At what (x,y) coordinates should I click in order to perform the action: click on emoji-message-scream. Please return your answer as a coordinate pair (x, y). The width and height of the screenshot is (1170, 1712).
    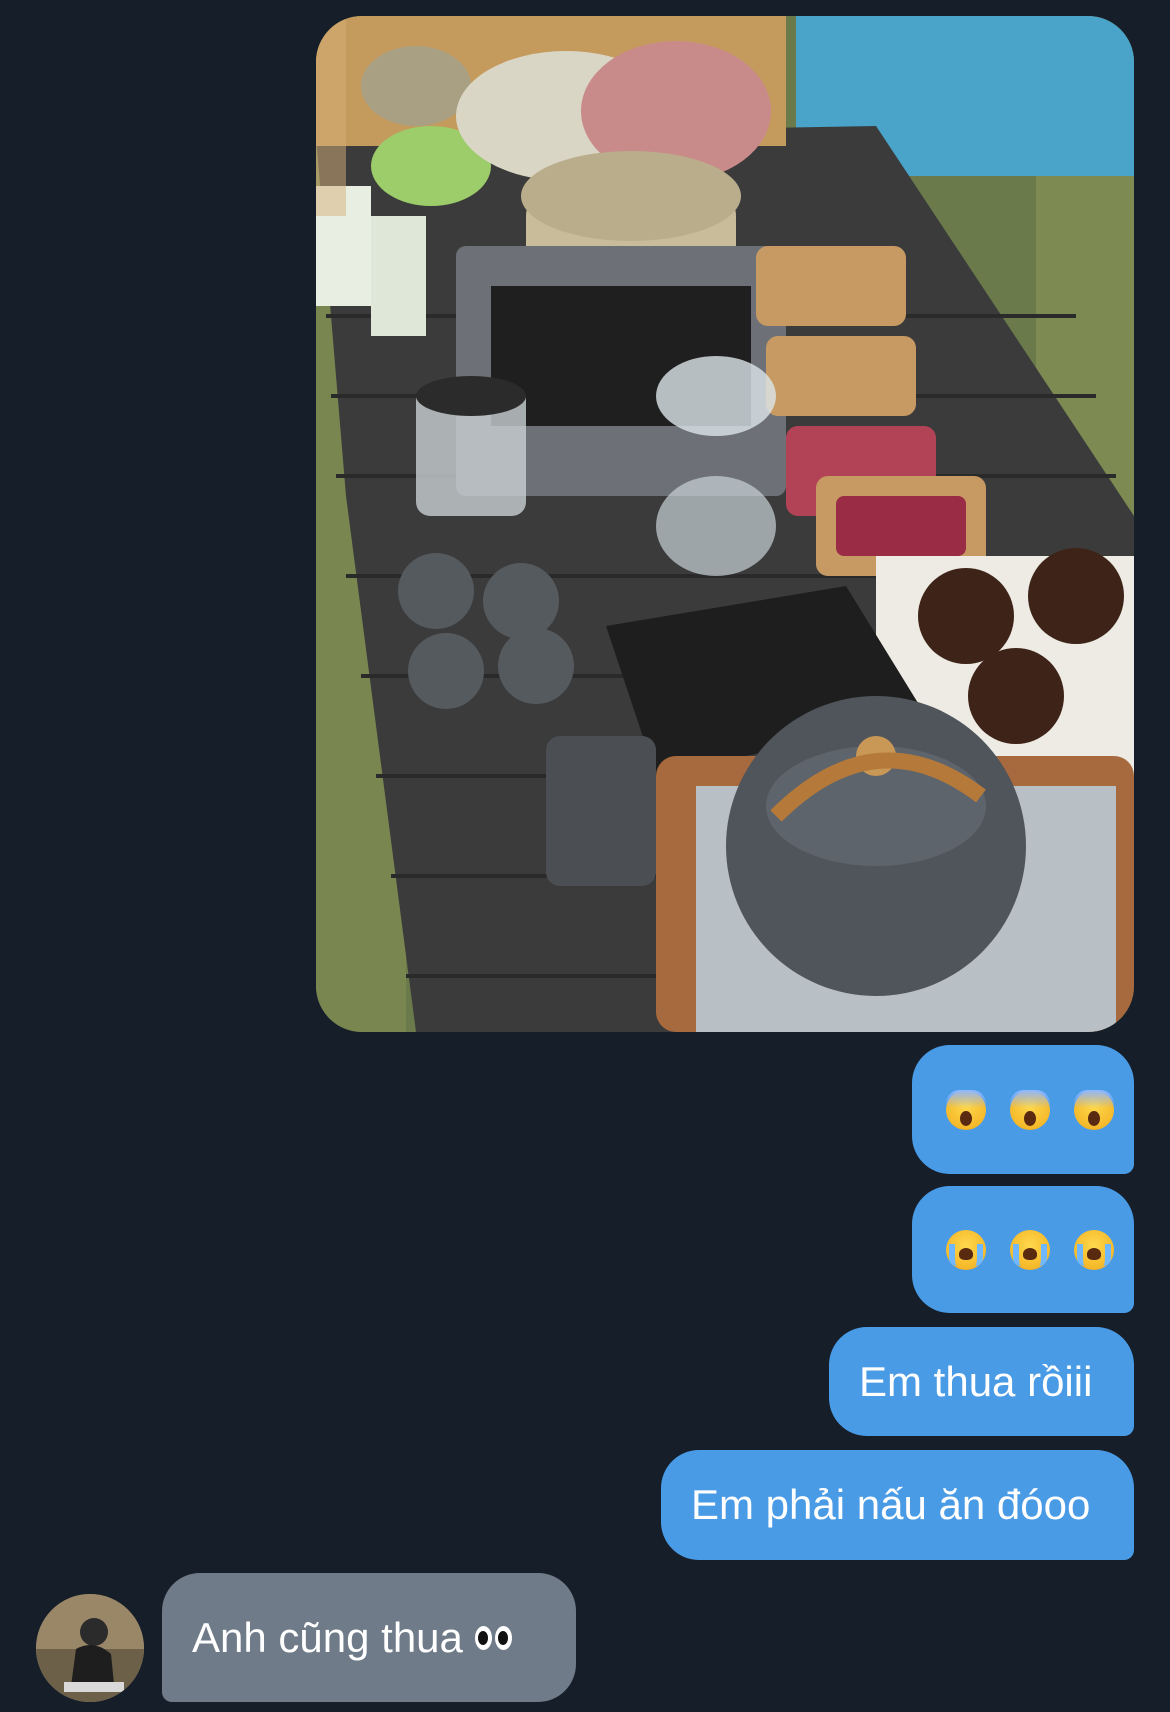
    Looking at the image, I should click on (1023, 1109).